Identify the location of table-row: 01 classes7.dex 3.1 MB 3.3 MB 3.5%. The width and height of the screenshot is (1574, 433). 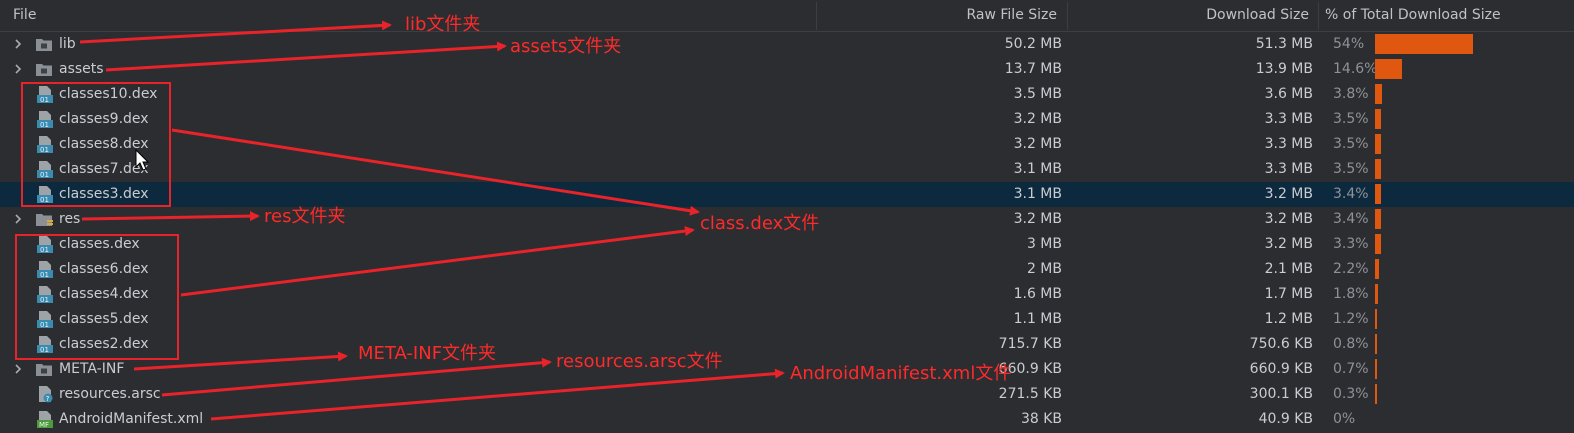
(787, 169).